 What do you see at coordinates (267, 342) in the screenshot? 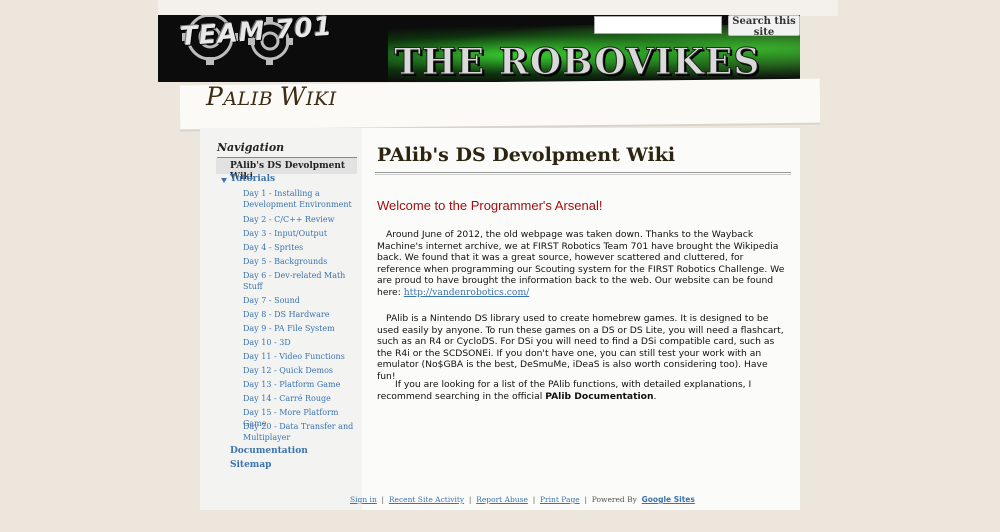
I see `nav-item-day-10: Day 10 - 3D` at bounding box center [267, 342].